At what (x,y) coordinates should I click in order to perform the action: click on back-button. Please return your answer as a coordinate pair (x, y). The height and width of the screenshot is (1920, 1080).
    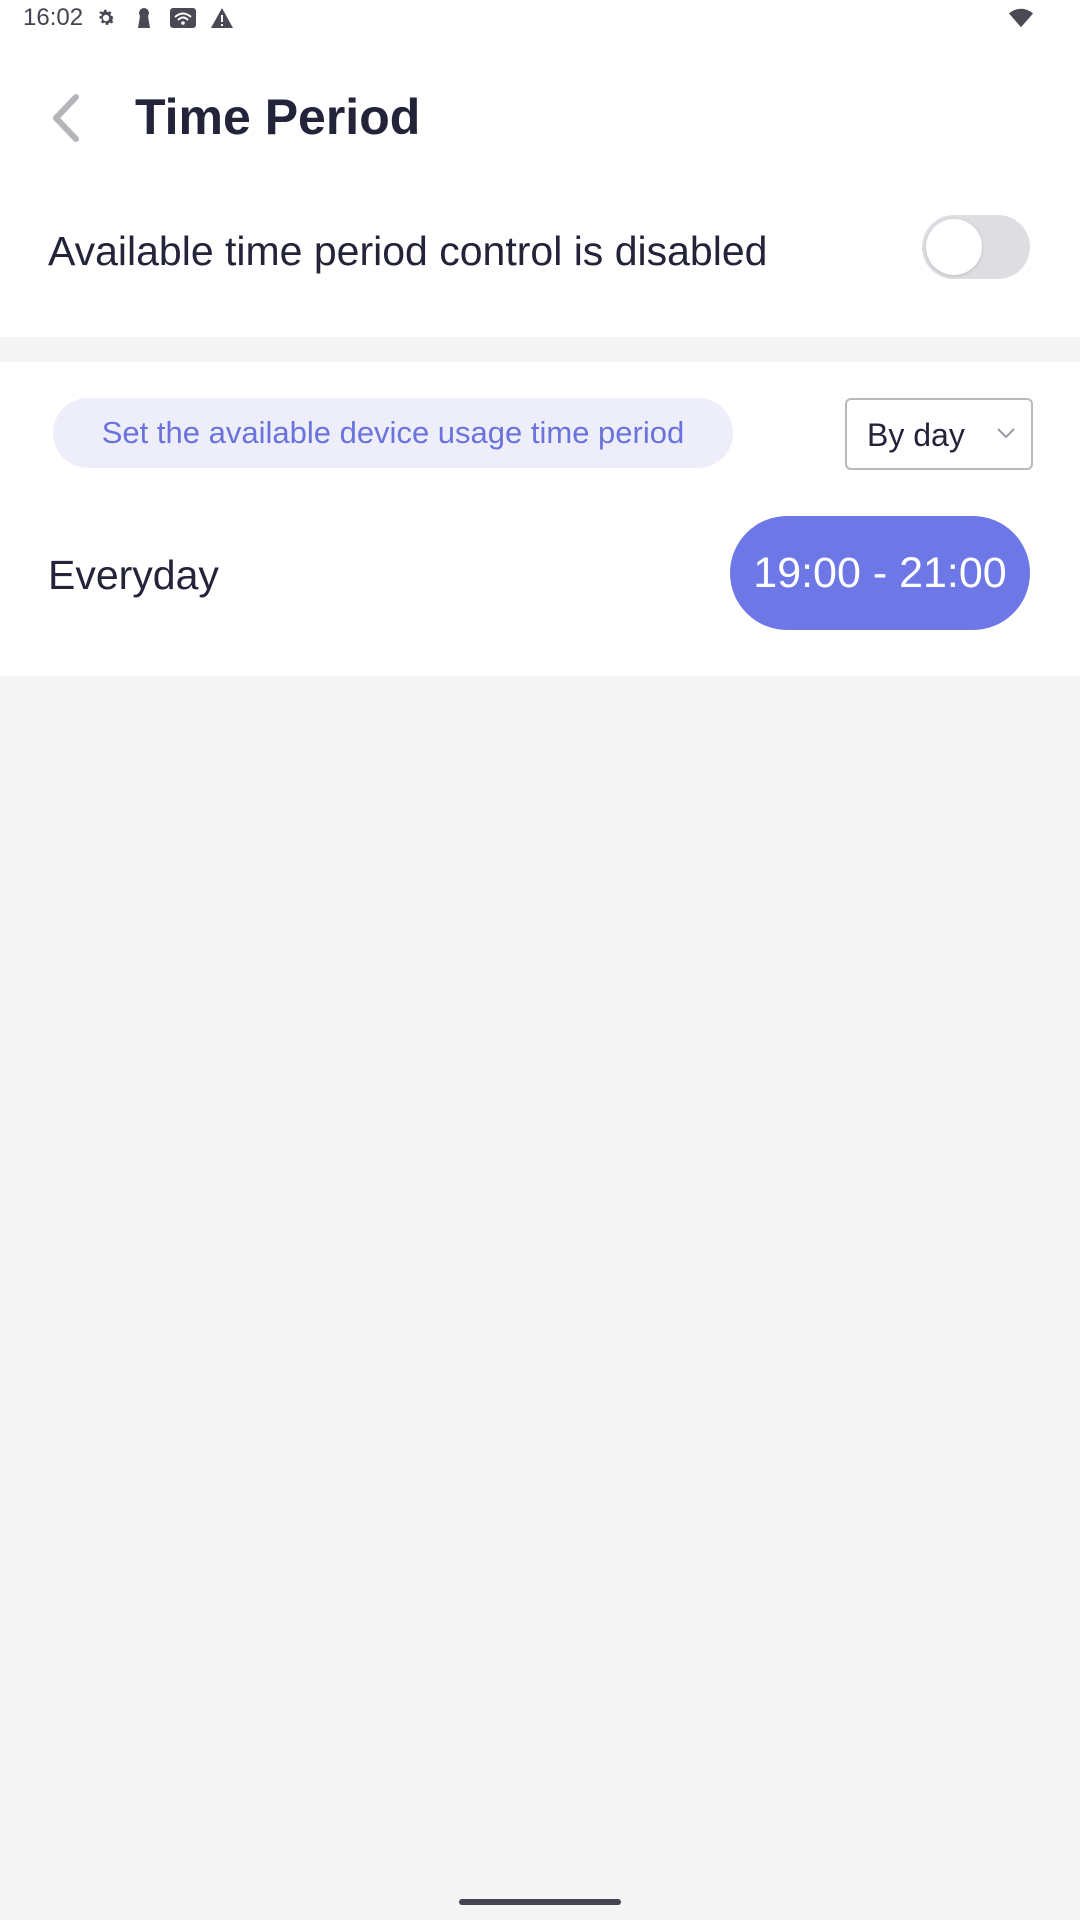
    Looking at the image, I should click on (65, 118).